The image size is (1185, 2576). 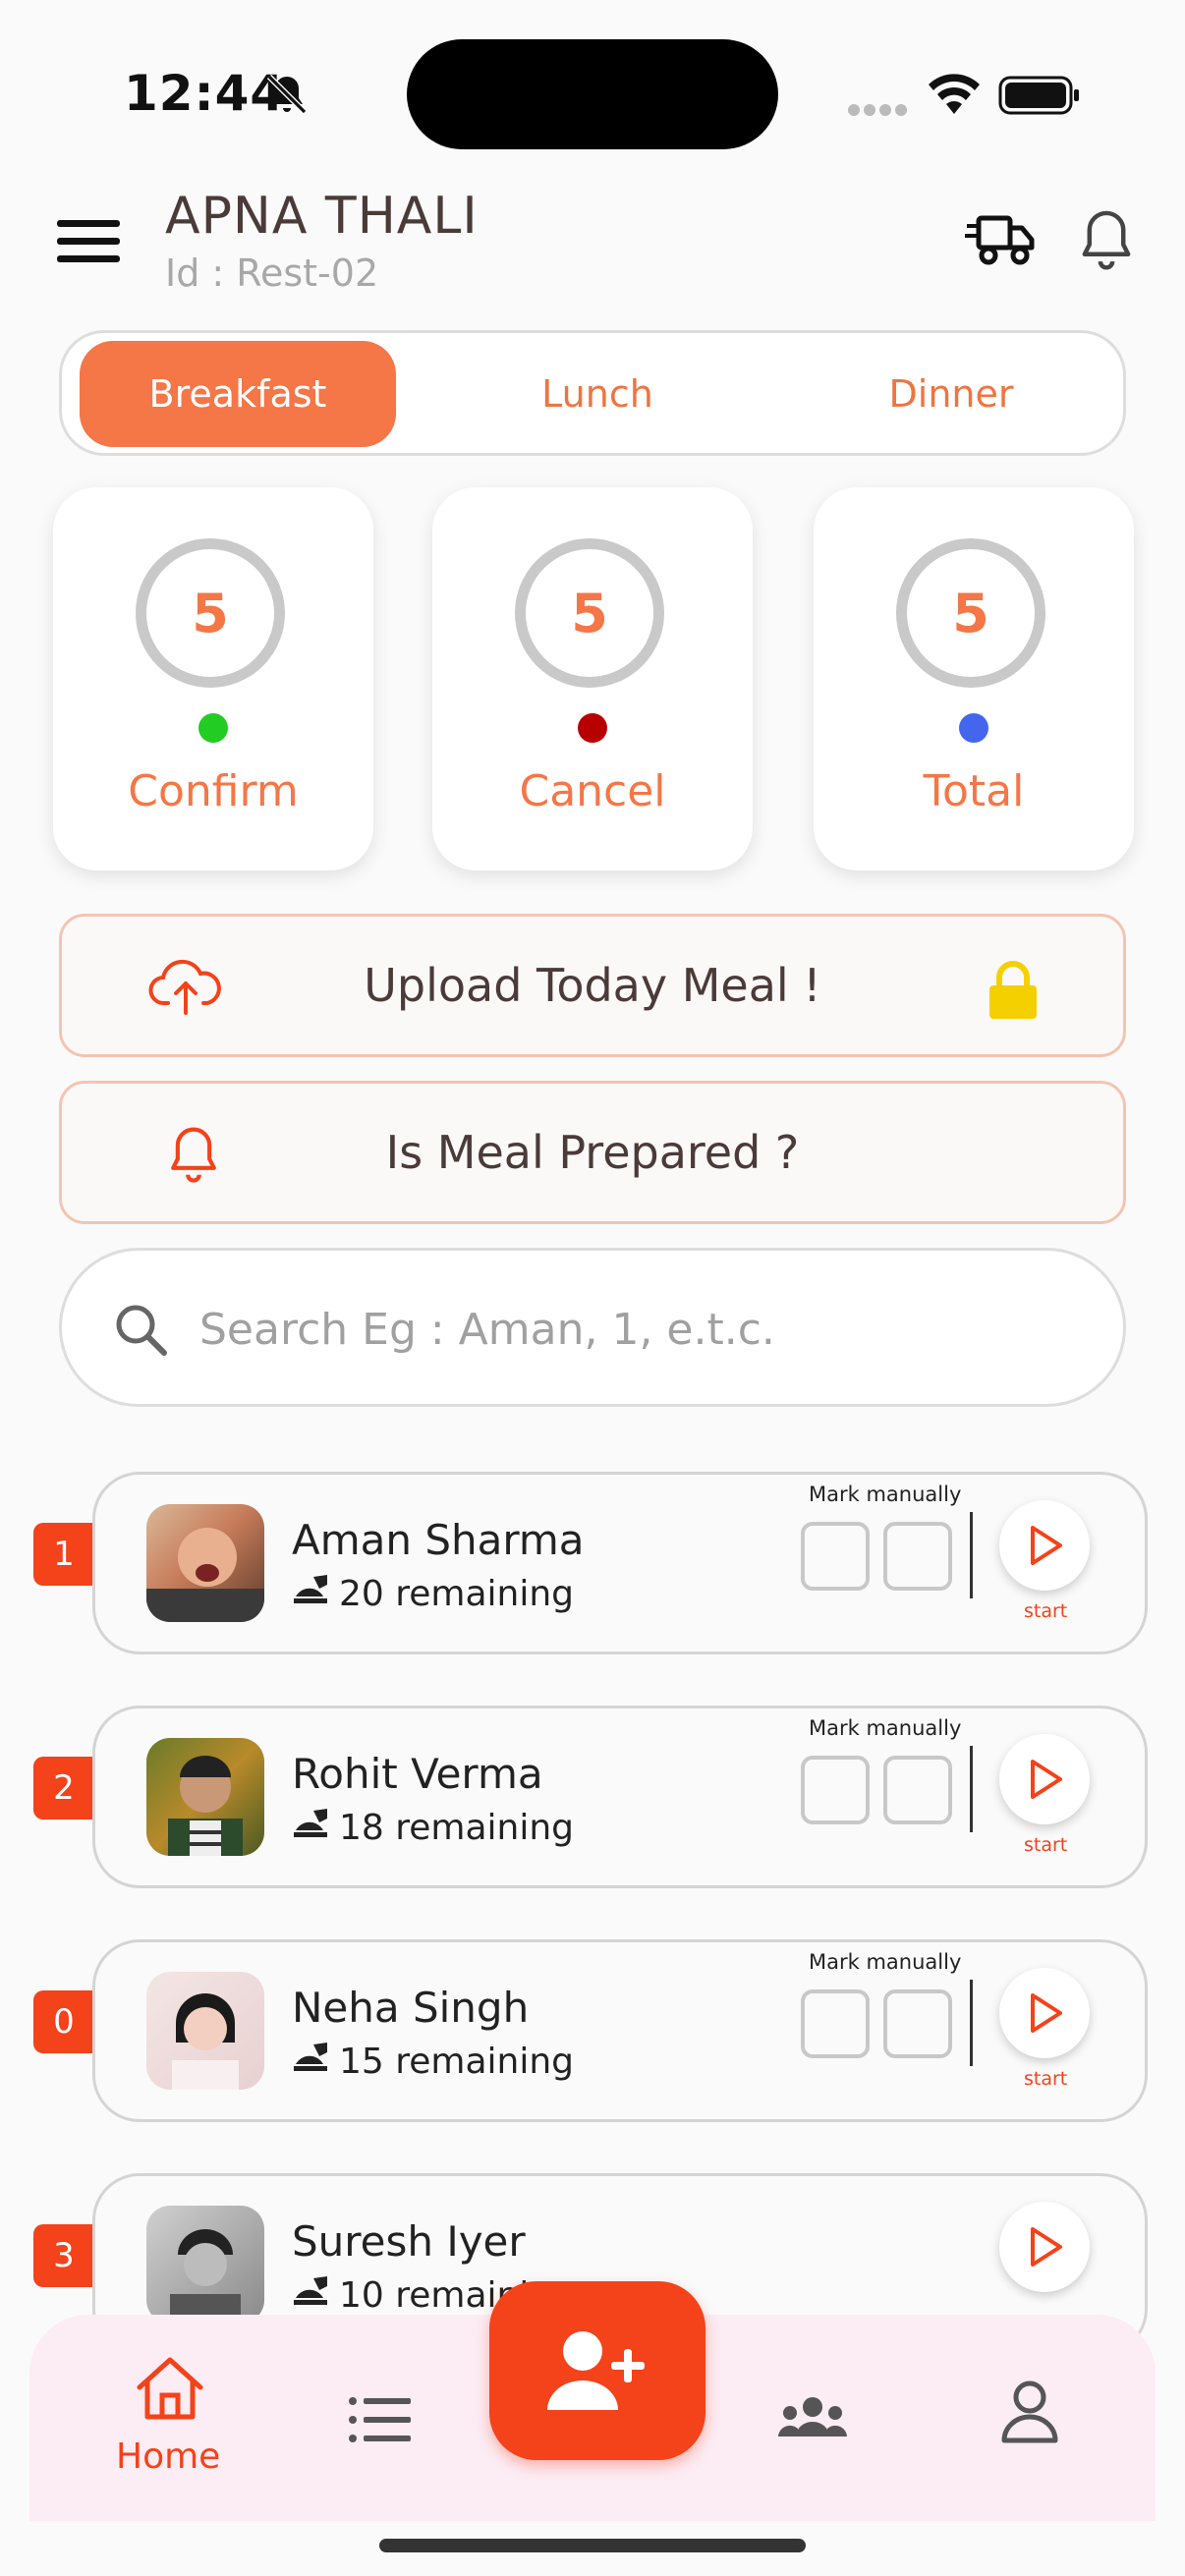 I want to click on meal-prepared-button: Is Meal Prepared ?, so click(x=592, y=1152).